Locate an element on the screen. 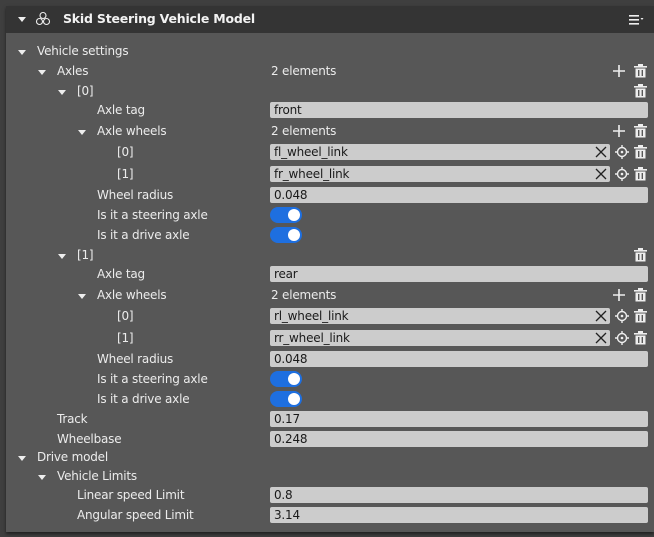  tree-row-axle-0-drive: Is it a drive axle is located at coordinates (330, 236).